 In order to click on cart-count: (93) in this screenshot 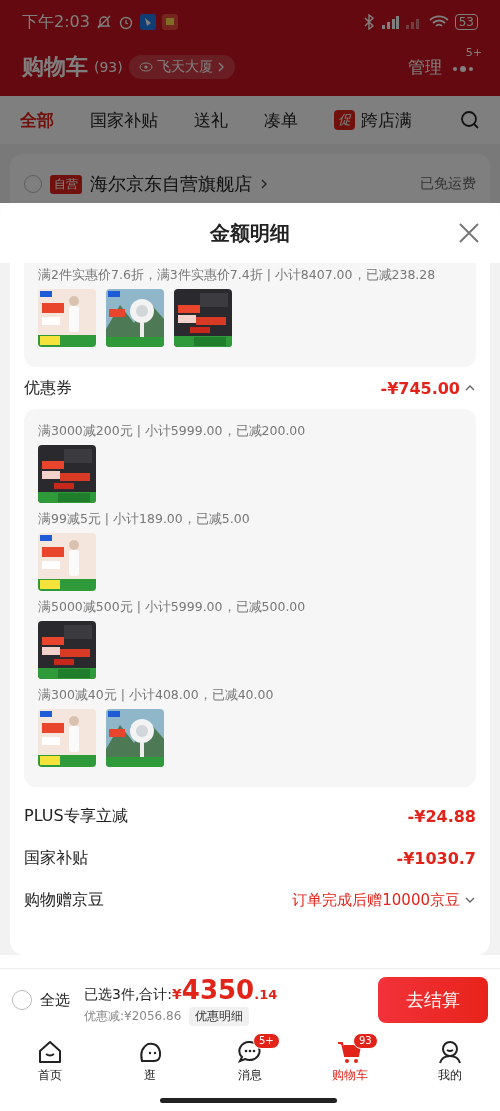, I will do `click(108, 67)`.